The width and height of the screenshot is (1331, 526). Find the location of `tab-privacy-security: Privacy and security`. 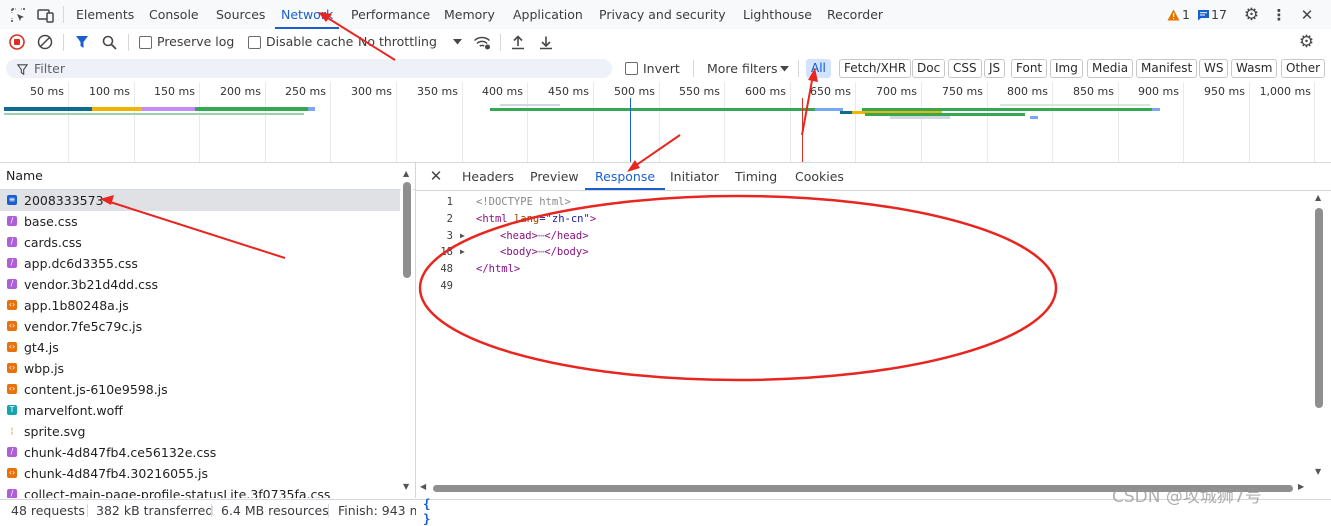

tab-privacy-security: Privacy and security is located at coordinates (662, 14).